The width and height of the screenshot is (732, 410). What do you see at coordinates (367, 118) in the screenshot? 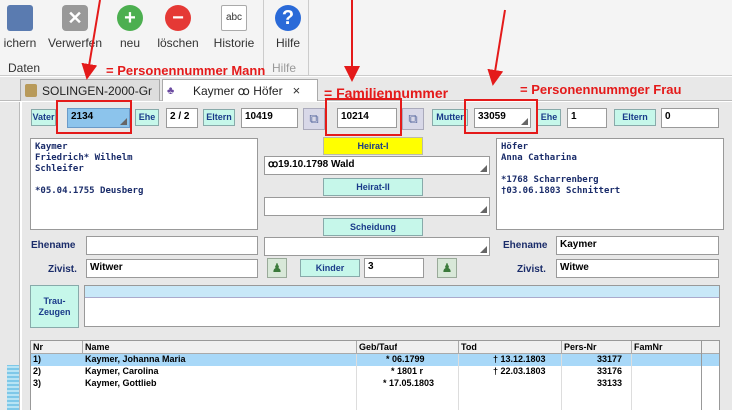
I see `family-nr-field: 10214` at bounding box center [367, 118].